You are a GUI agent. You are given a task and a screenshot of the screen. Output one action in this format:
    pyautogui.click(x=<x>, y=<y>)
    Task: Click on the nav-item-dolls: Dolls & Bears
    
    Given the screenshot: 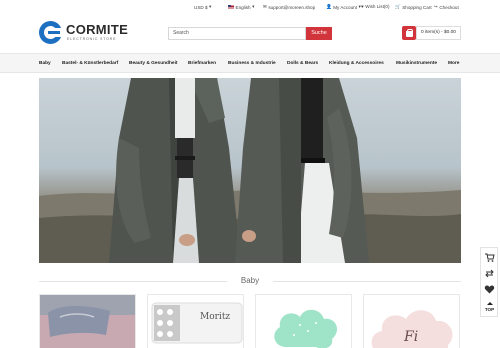 What is the action you would take?
    pyautogui.click(x=302, y=63)
    